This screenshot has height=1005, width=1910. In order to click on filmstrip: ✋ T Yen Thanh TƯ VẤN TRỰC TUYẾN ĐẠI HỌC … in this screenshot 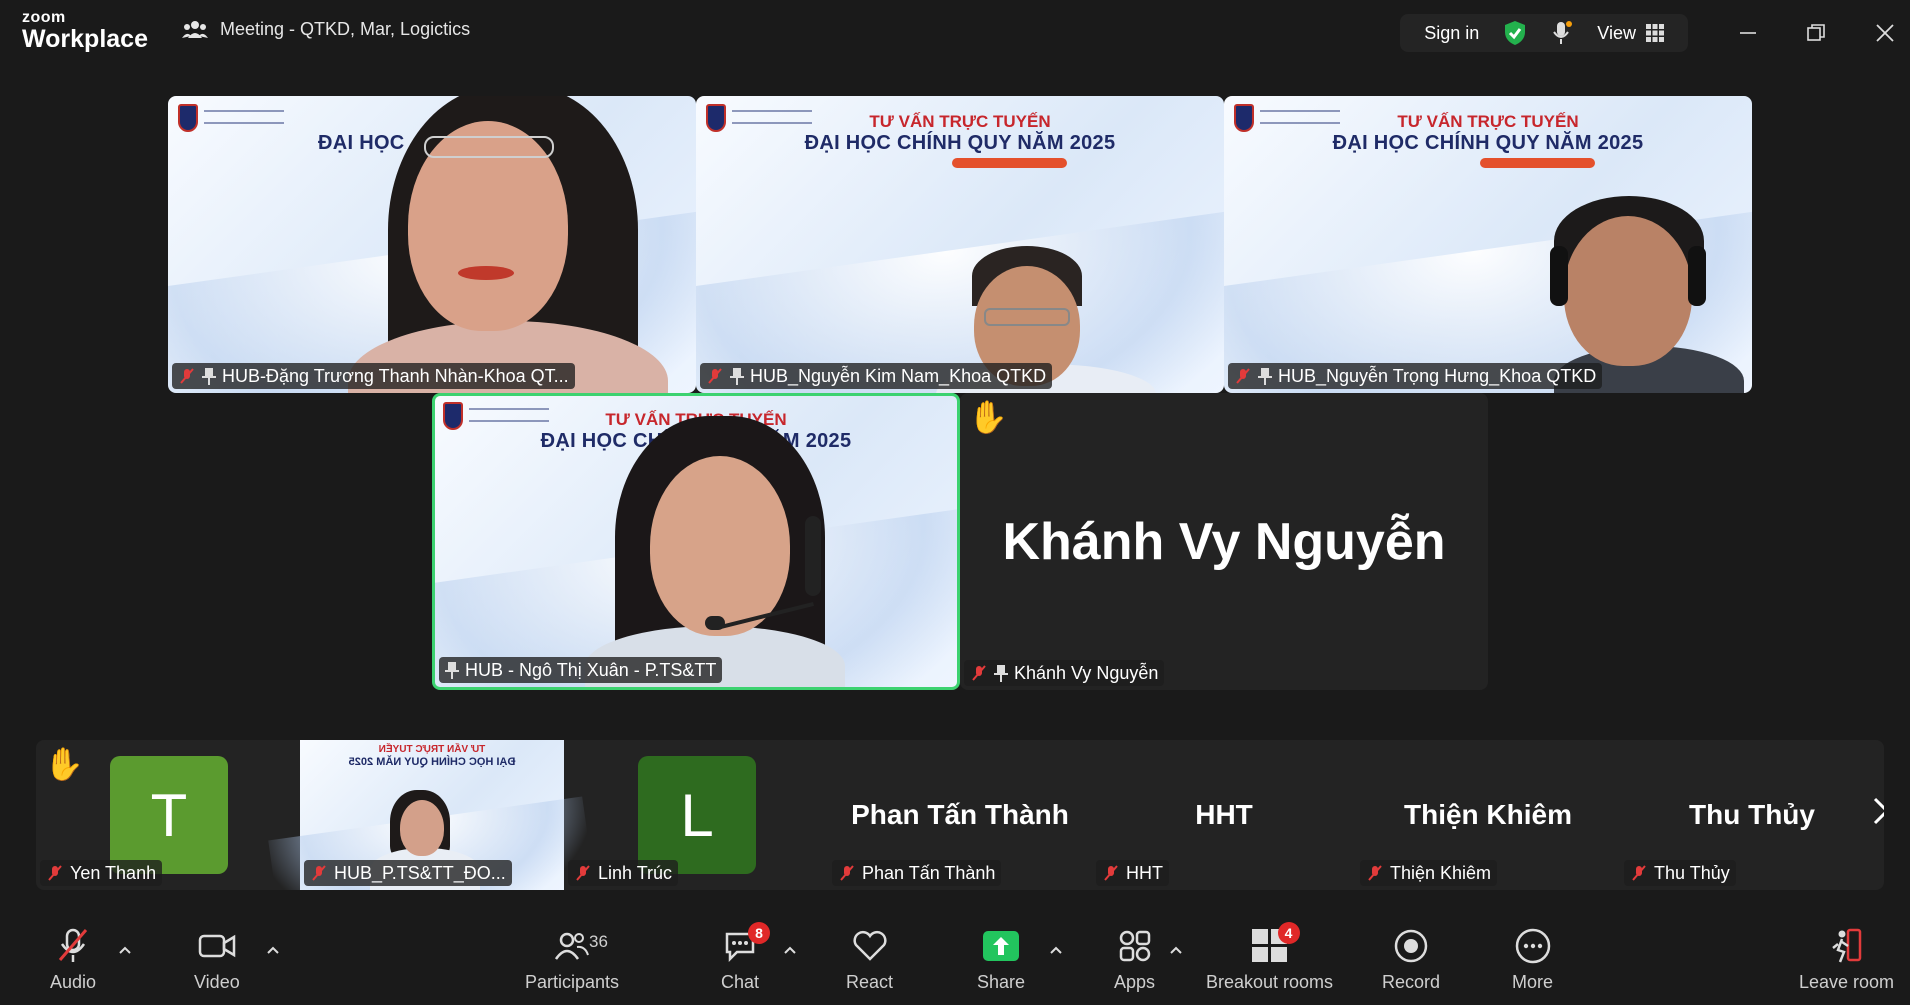, I will do `click(960, 815)`.